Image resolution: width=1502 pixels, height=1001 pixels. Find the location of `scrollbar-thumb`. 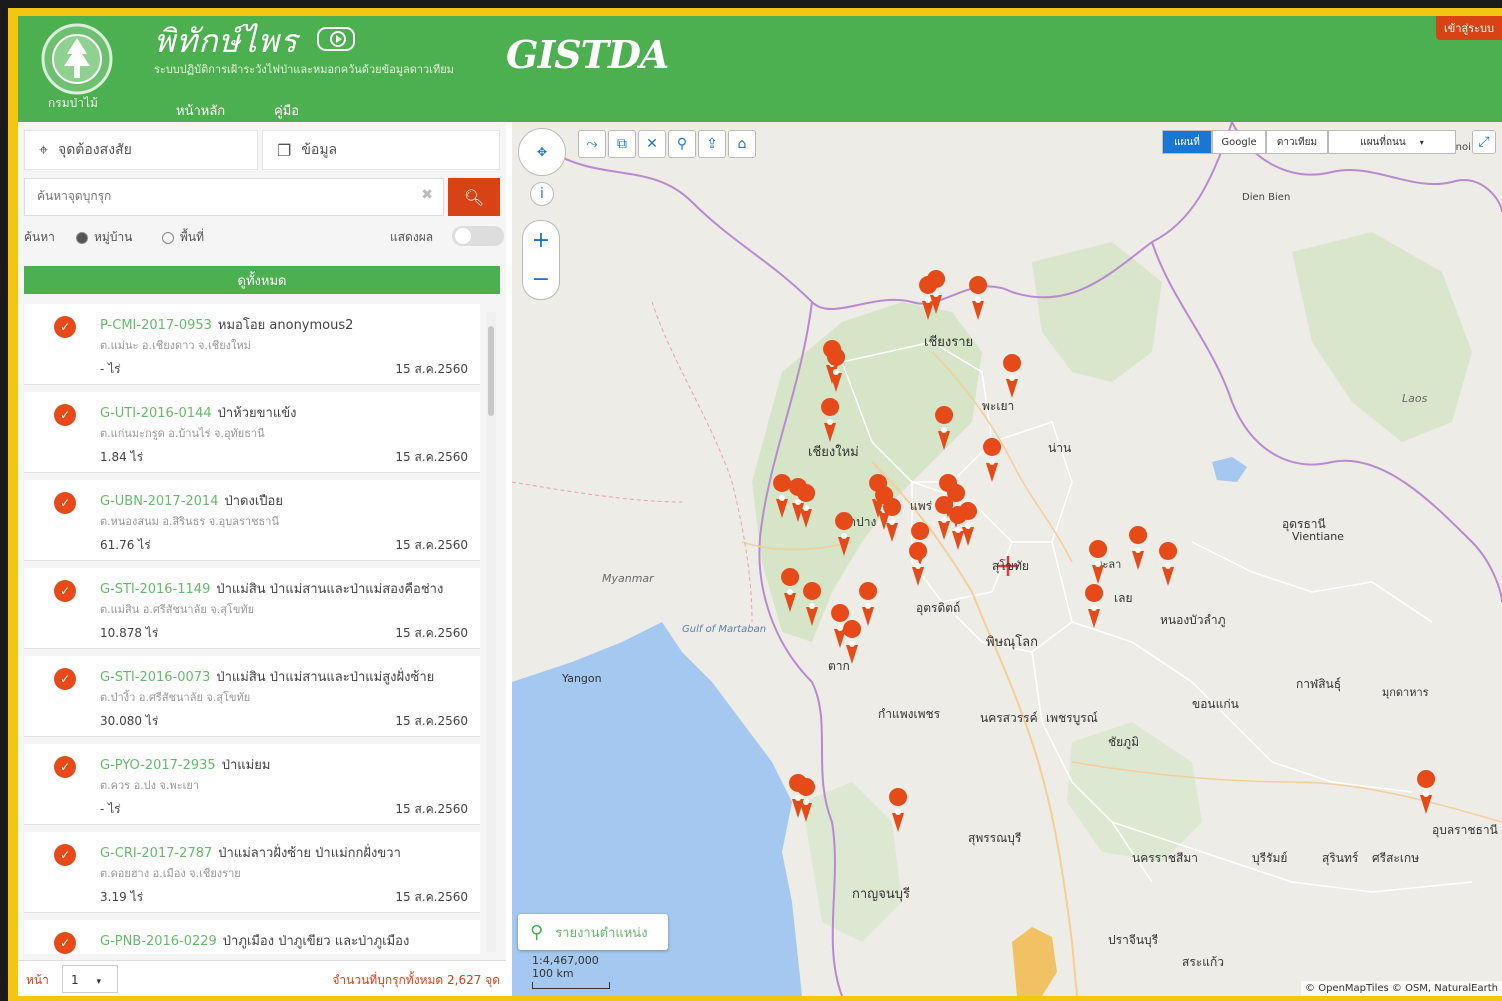

scrollbar-thumb is located at coordinates (491, 371).